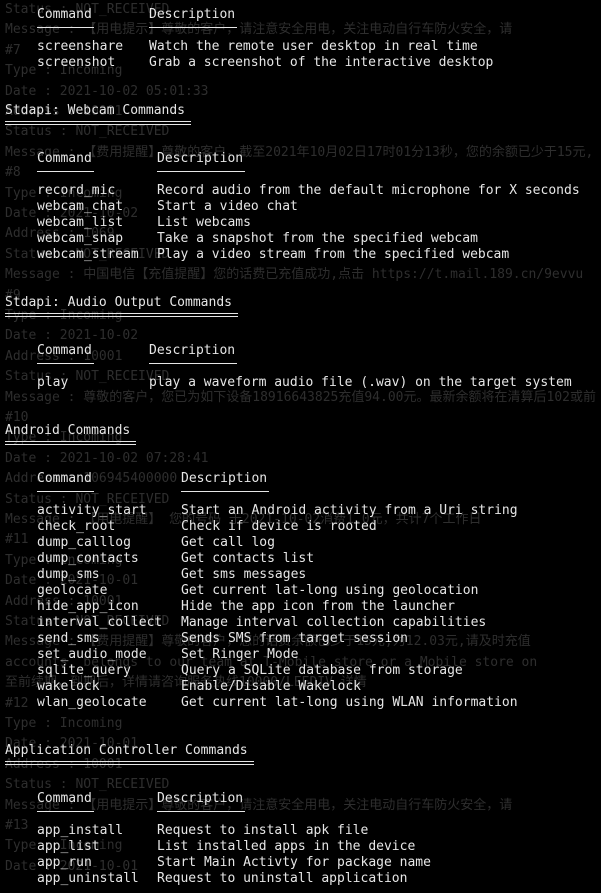 The height and width of the screenshot is (893, 601). What do you see at coordinates (72, 336) in the screenshot?
I see `background-log-line: Date : 2021-10-02` at bounding box center [72, 336].